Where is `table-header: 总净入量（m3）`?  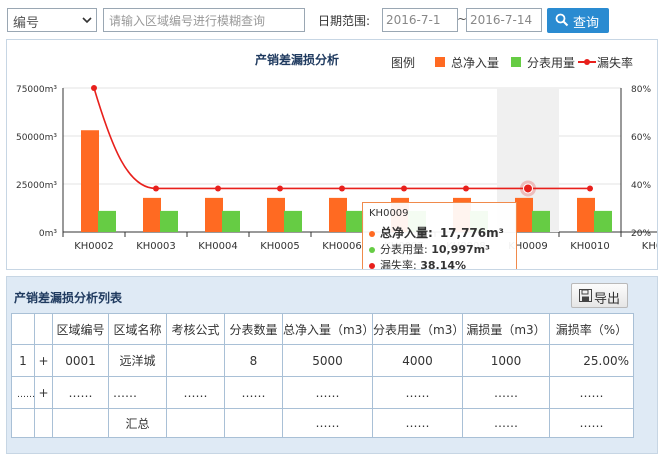
table-header: 总净入量（m3） is located at coordinates (327, 329).